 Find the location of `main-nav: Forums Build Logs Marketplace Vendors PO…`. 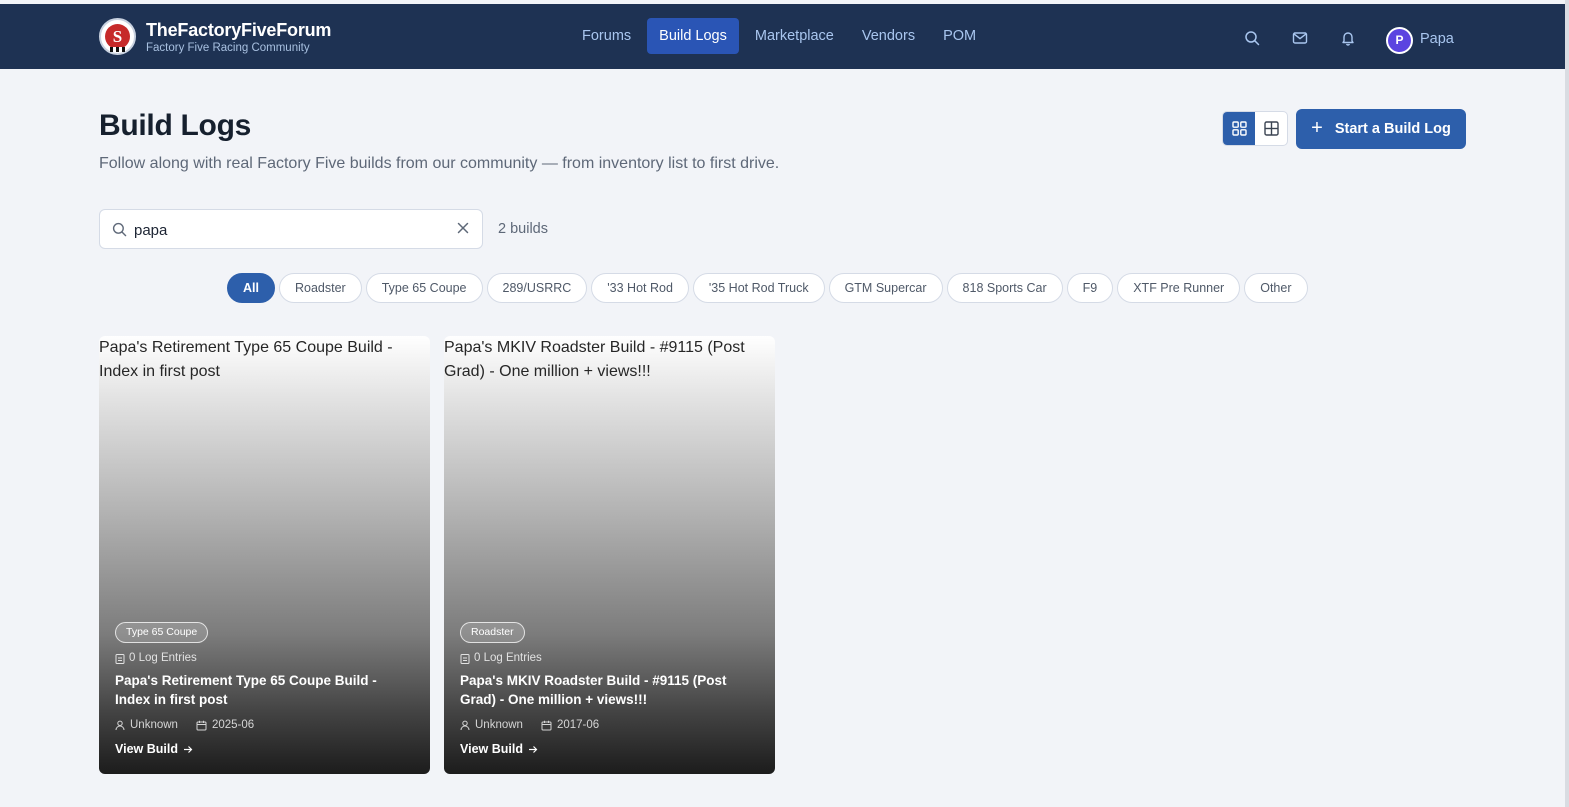

main-nav: Forums Build Logs Marketplace Vendors PO… is located at coordinates (779, 36).